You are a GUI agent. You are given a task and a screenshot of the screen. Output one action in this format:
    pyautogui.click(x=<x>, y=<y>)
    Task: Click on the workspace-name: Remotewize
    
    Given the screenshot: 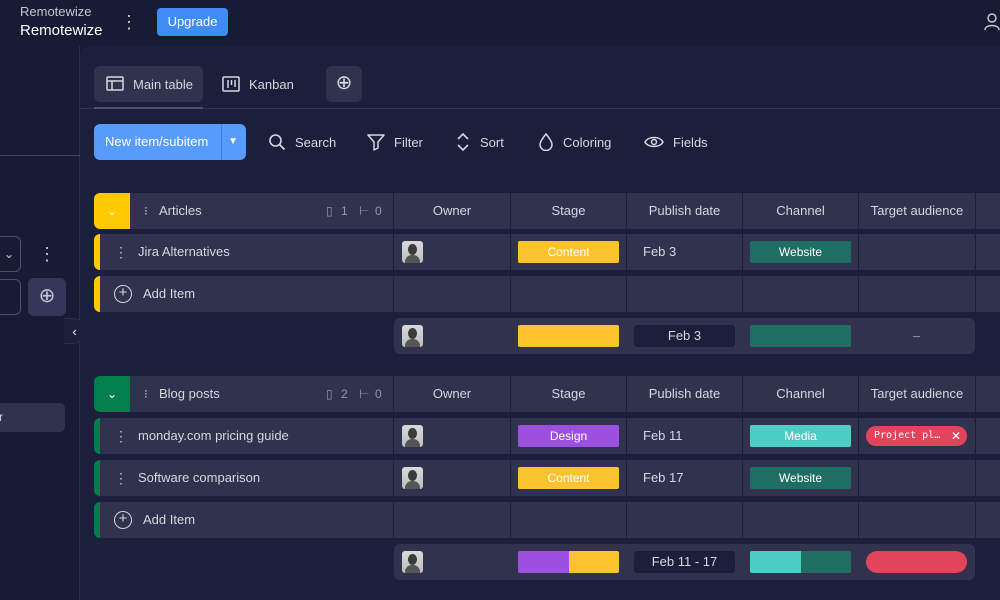 What is the action you would take?
    pyautogui.click(x=61, y=30)
    